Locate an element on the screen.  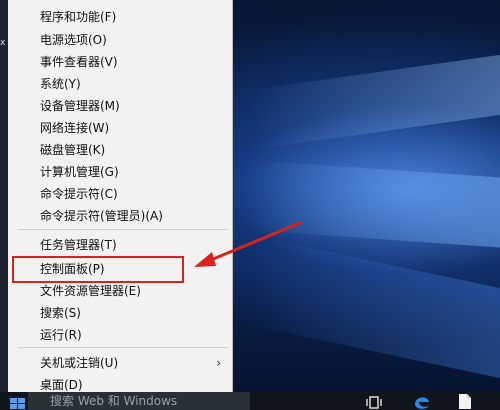
menu-item-command-prompt: 命令提示符(C) is located at coordinates (120, 194).